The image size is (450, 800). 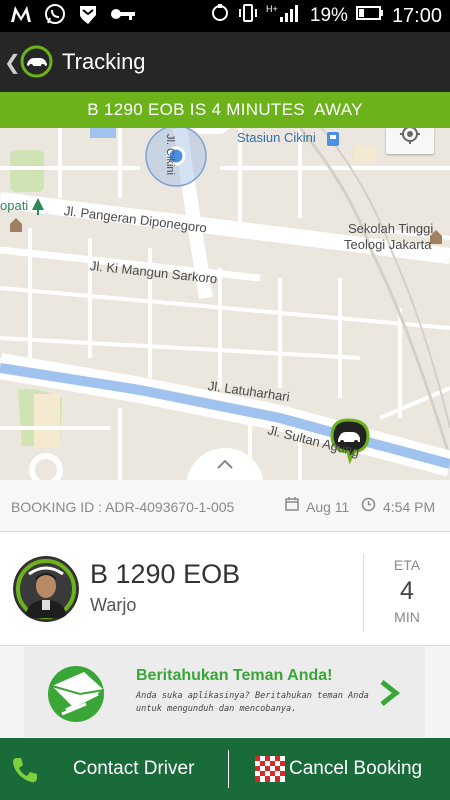 I want to click on eta-unit: MIN, so click(x=407, y=617).